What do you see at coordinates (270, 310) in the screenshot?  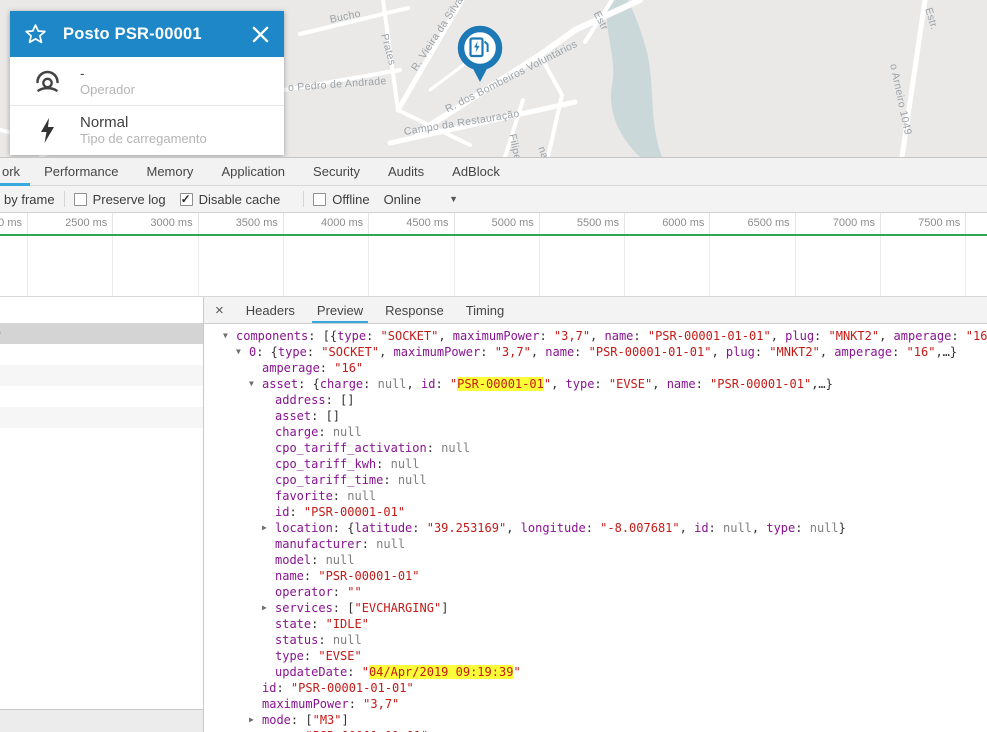 I see `details-tab-headers: Headers` at bounding box center [270, 310].